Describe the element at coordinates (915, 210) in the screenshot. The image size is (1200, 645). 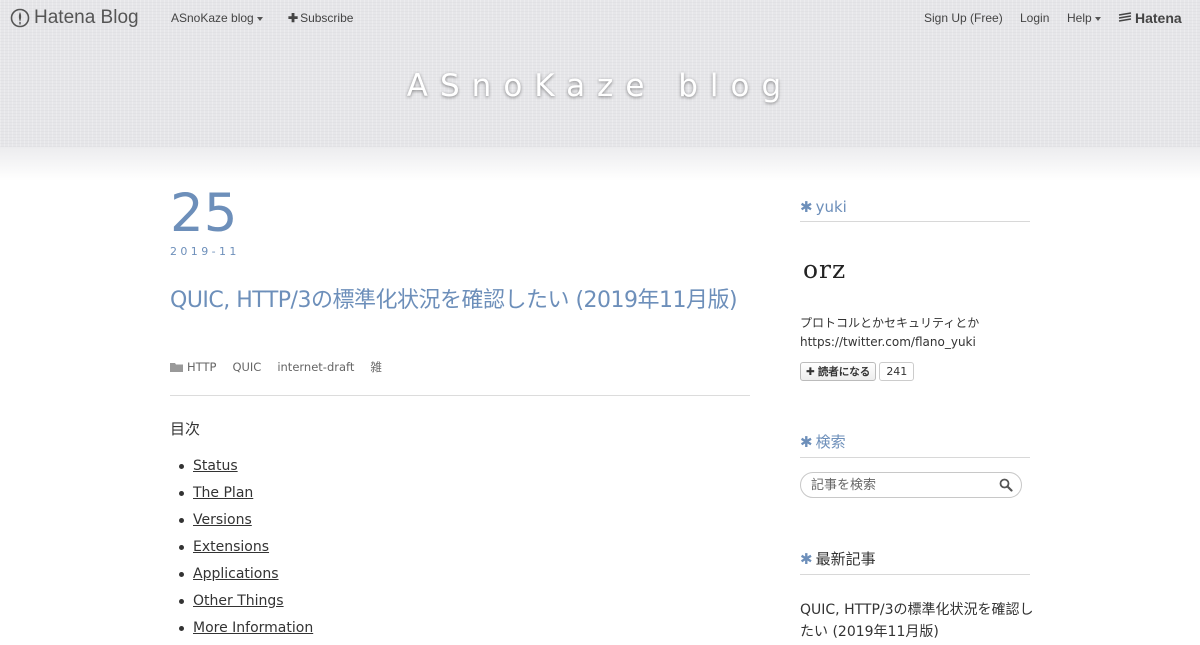
I see `profile-heading: ✱ yuki` at that location.